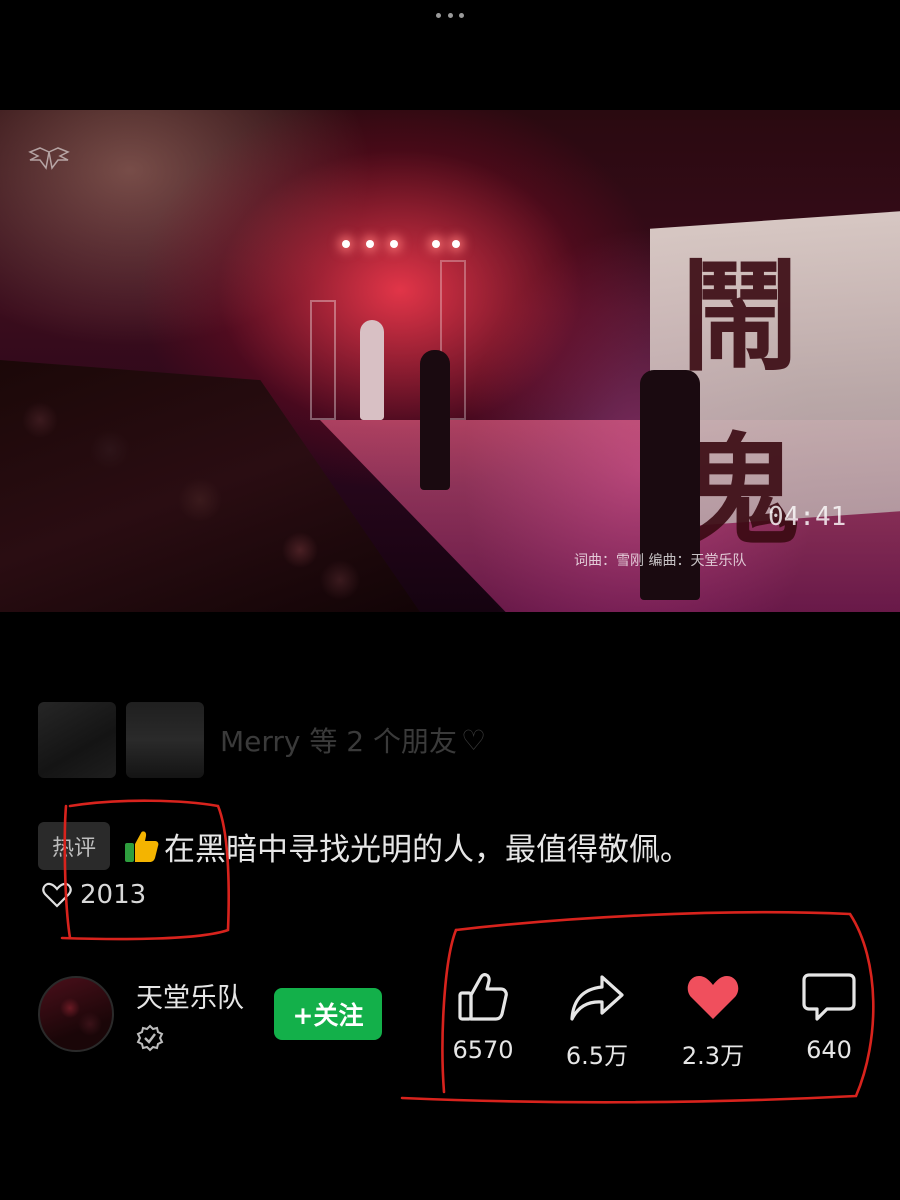 The height and width of the screenshot is (1200, 900). I want to click on channel-logo-icon, so click(49, 160).